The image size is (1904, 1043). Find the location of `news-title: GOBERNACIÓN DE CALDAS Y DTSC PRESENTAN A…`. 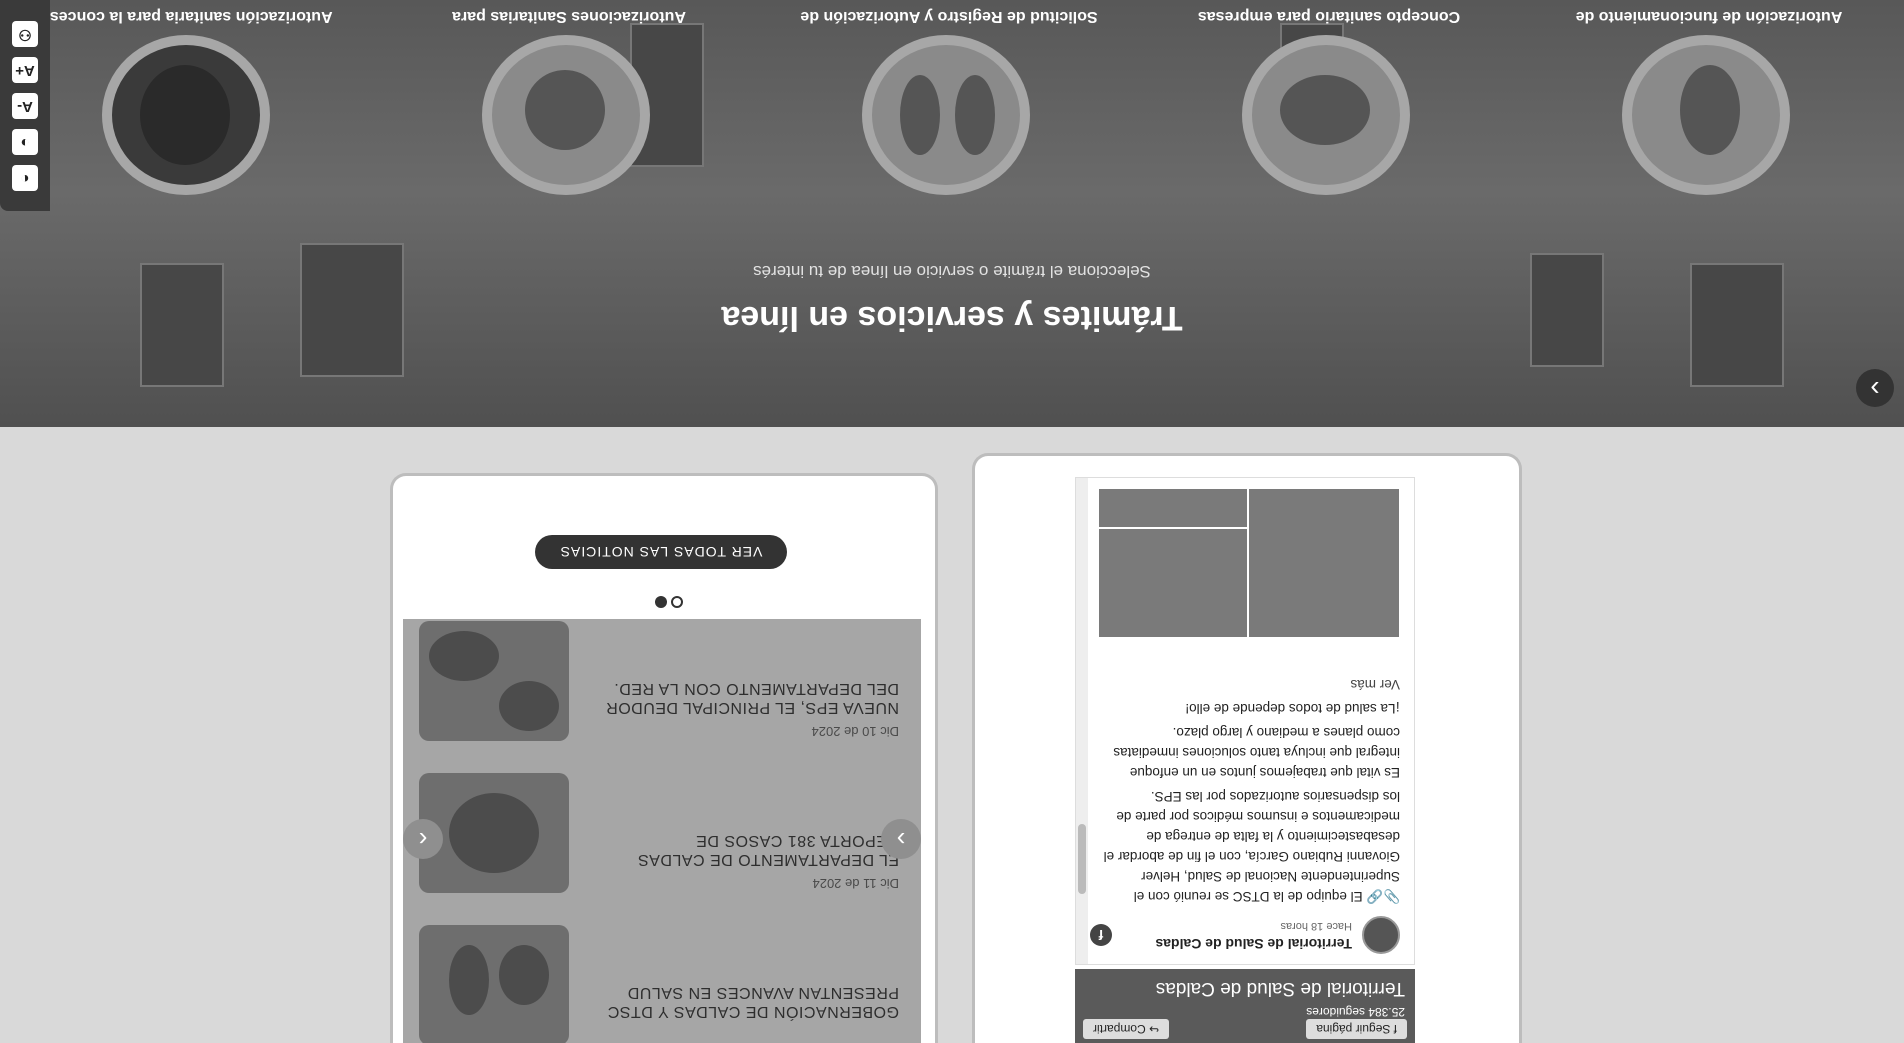

news-title: GOBERNACIÓN DE CALDAS Y DTSC PRESENTAN A… is located at coordinates (749, 1002).